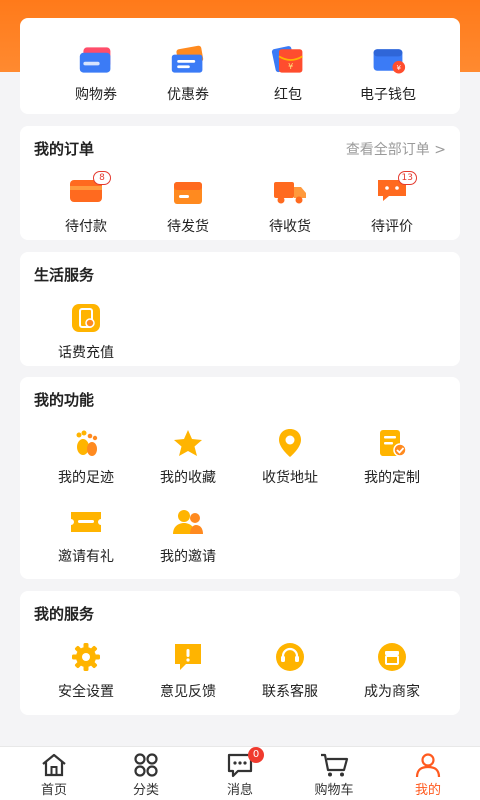  Describe the element at coordinates (188, 657) in the screenshot. I see `feedback-icon` at that location.